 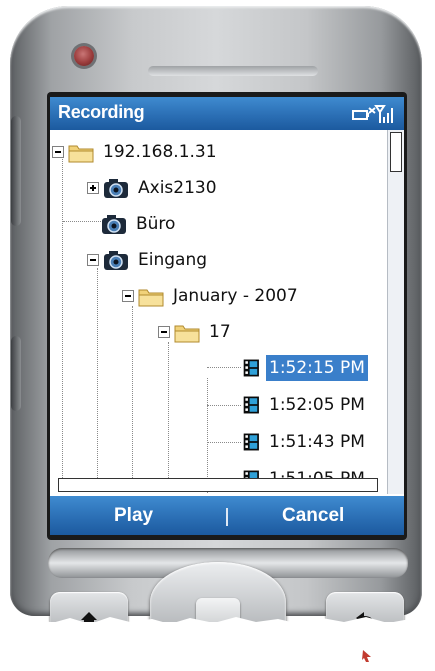 What do you see at coordinates (395, 312) in the screenshot?
I see `vertical-scrollbar` at bounding box center [395, 312].